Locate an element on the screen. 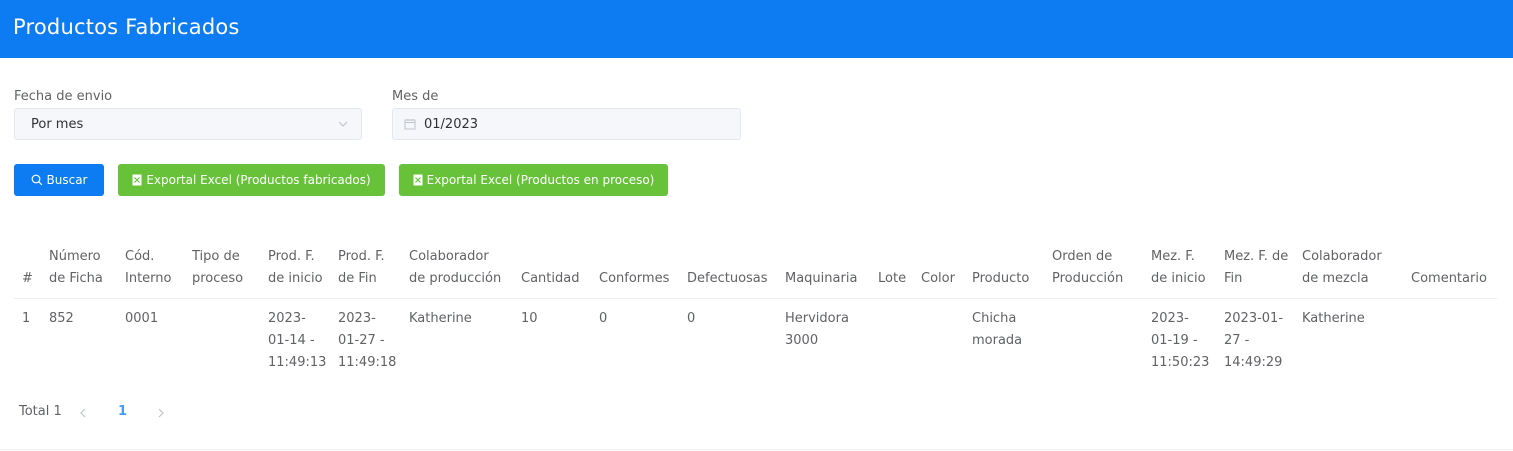  column-header-prod-fin: Prod. F. de Fin is located at coordinates (361, 267).